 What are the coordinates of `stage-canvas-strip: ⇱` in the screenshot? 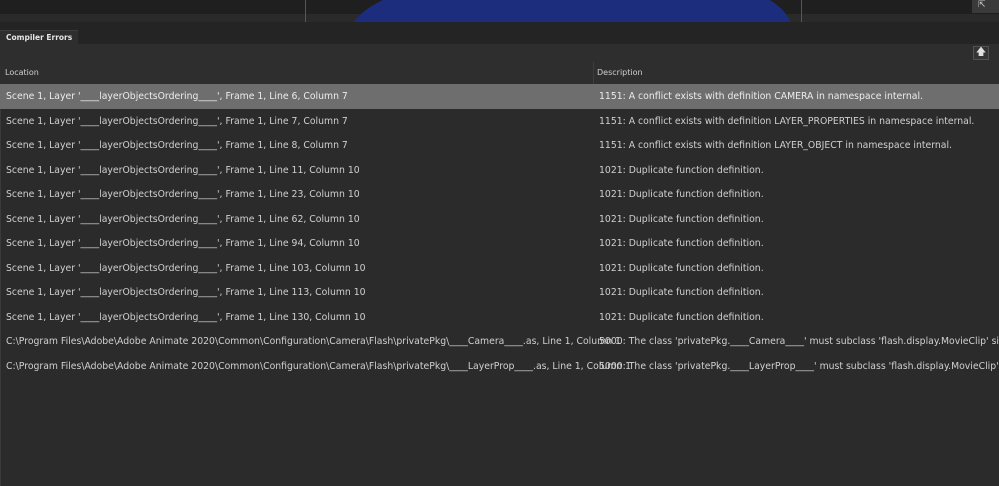 It's located at (499, 11).